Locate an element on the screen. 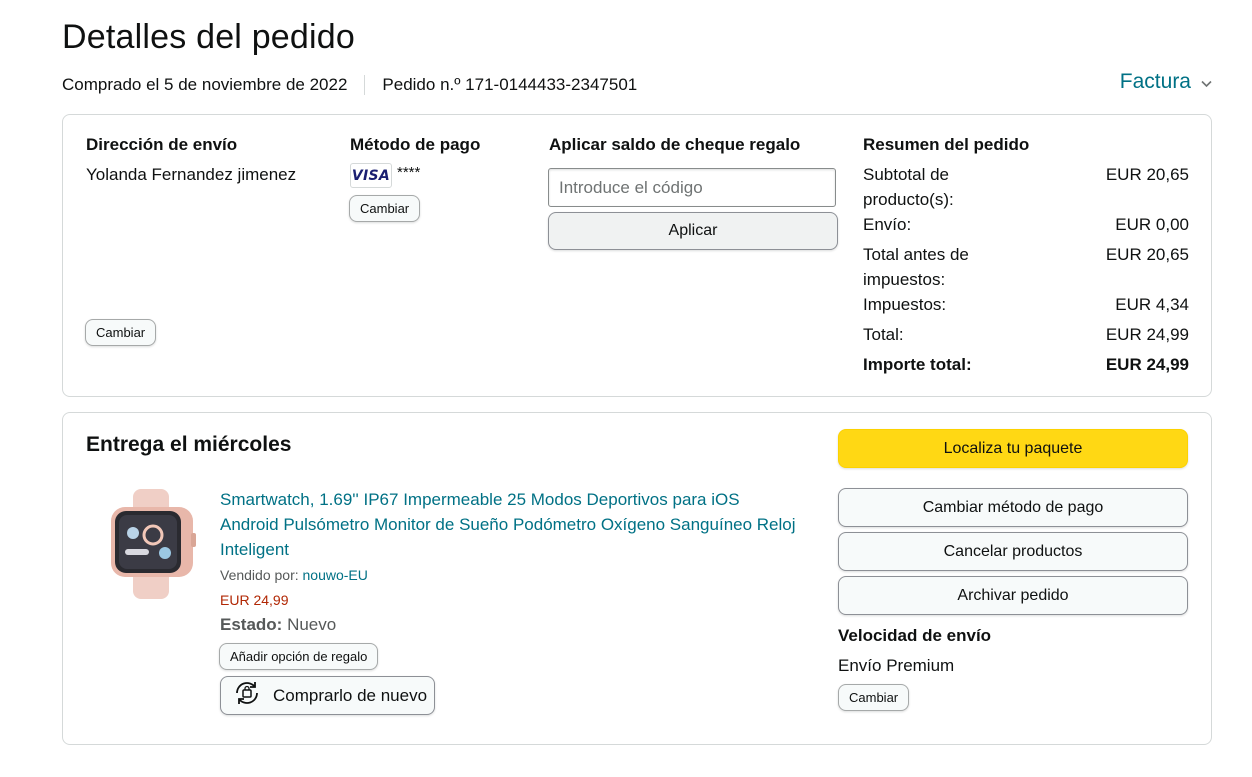  summary-label: Impuestos: is located at coordinates (905, 304).